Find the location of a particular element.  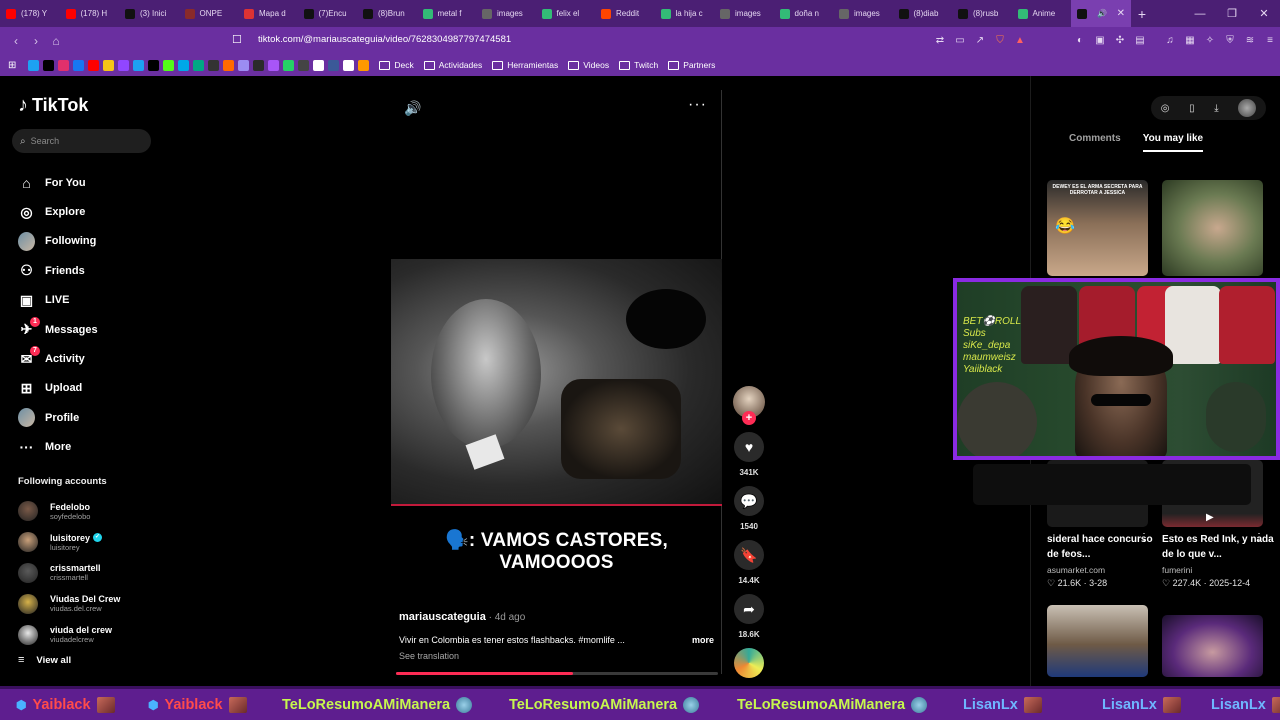

sidebar-item-explore: ◎ Explore is located at coordinates (58, 211).